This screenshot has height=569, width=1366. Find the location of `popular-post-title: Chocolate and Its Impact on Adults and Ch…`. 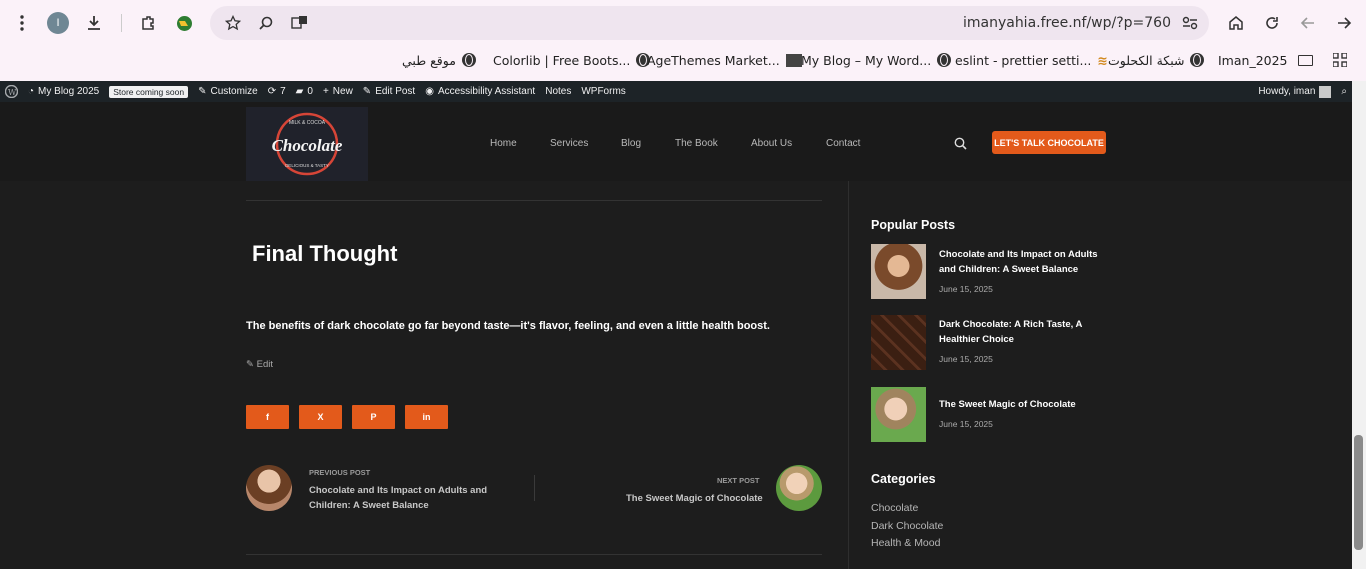

popular-post-title: Chocolate and Its Impact on Adults and Ch… is located at coordinates (1029, 262).